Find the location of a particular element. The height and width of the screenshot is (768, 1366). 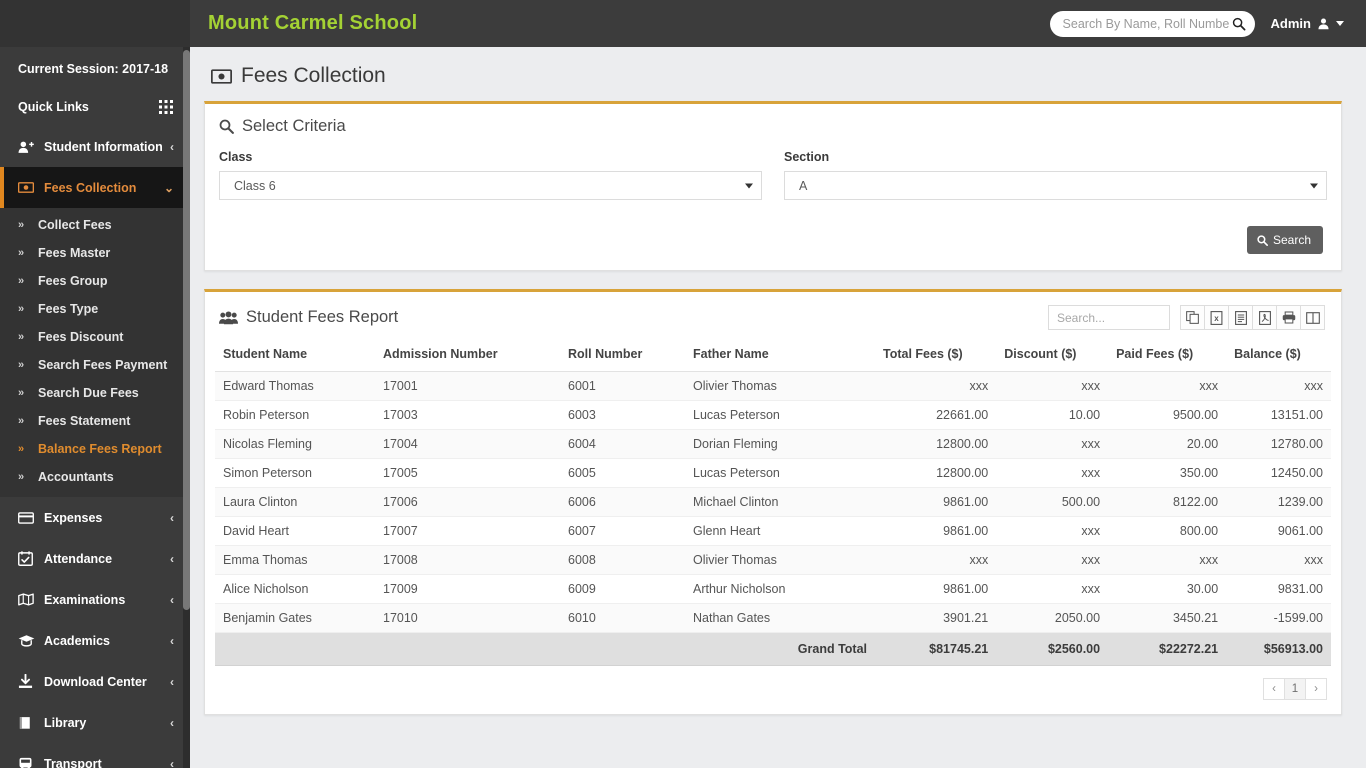

pdf-icon is located at coordinates (1264, 317).